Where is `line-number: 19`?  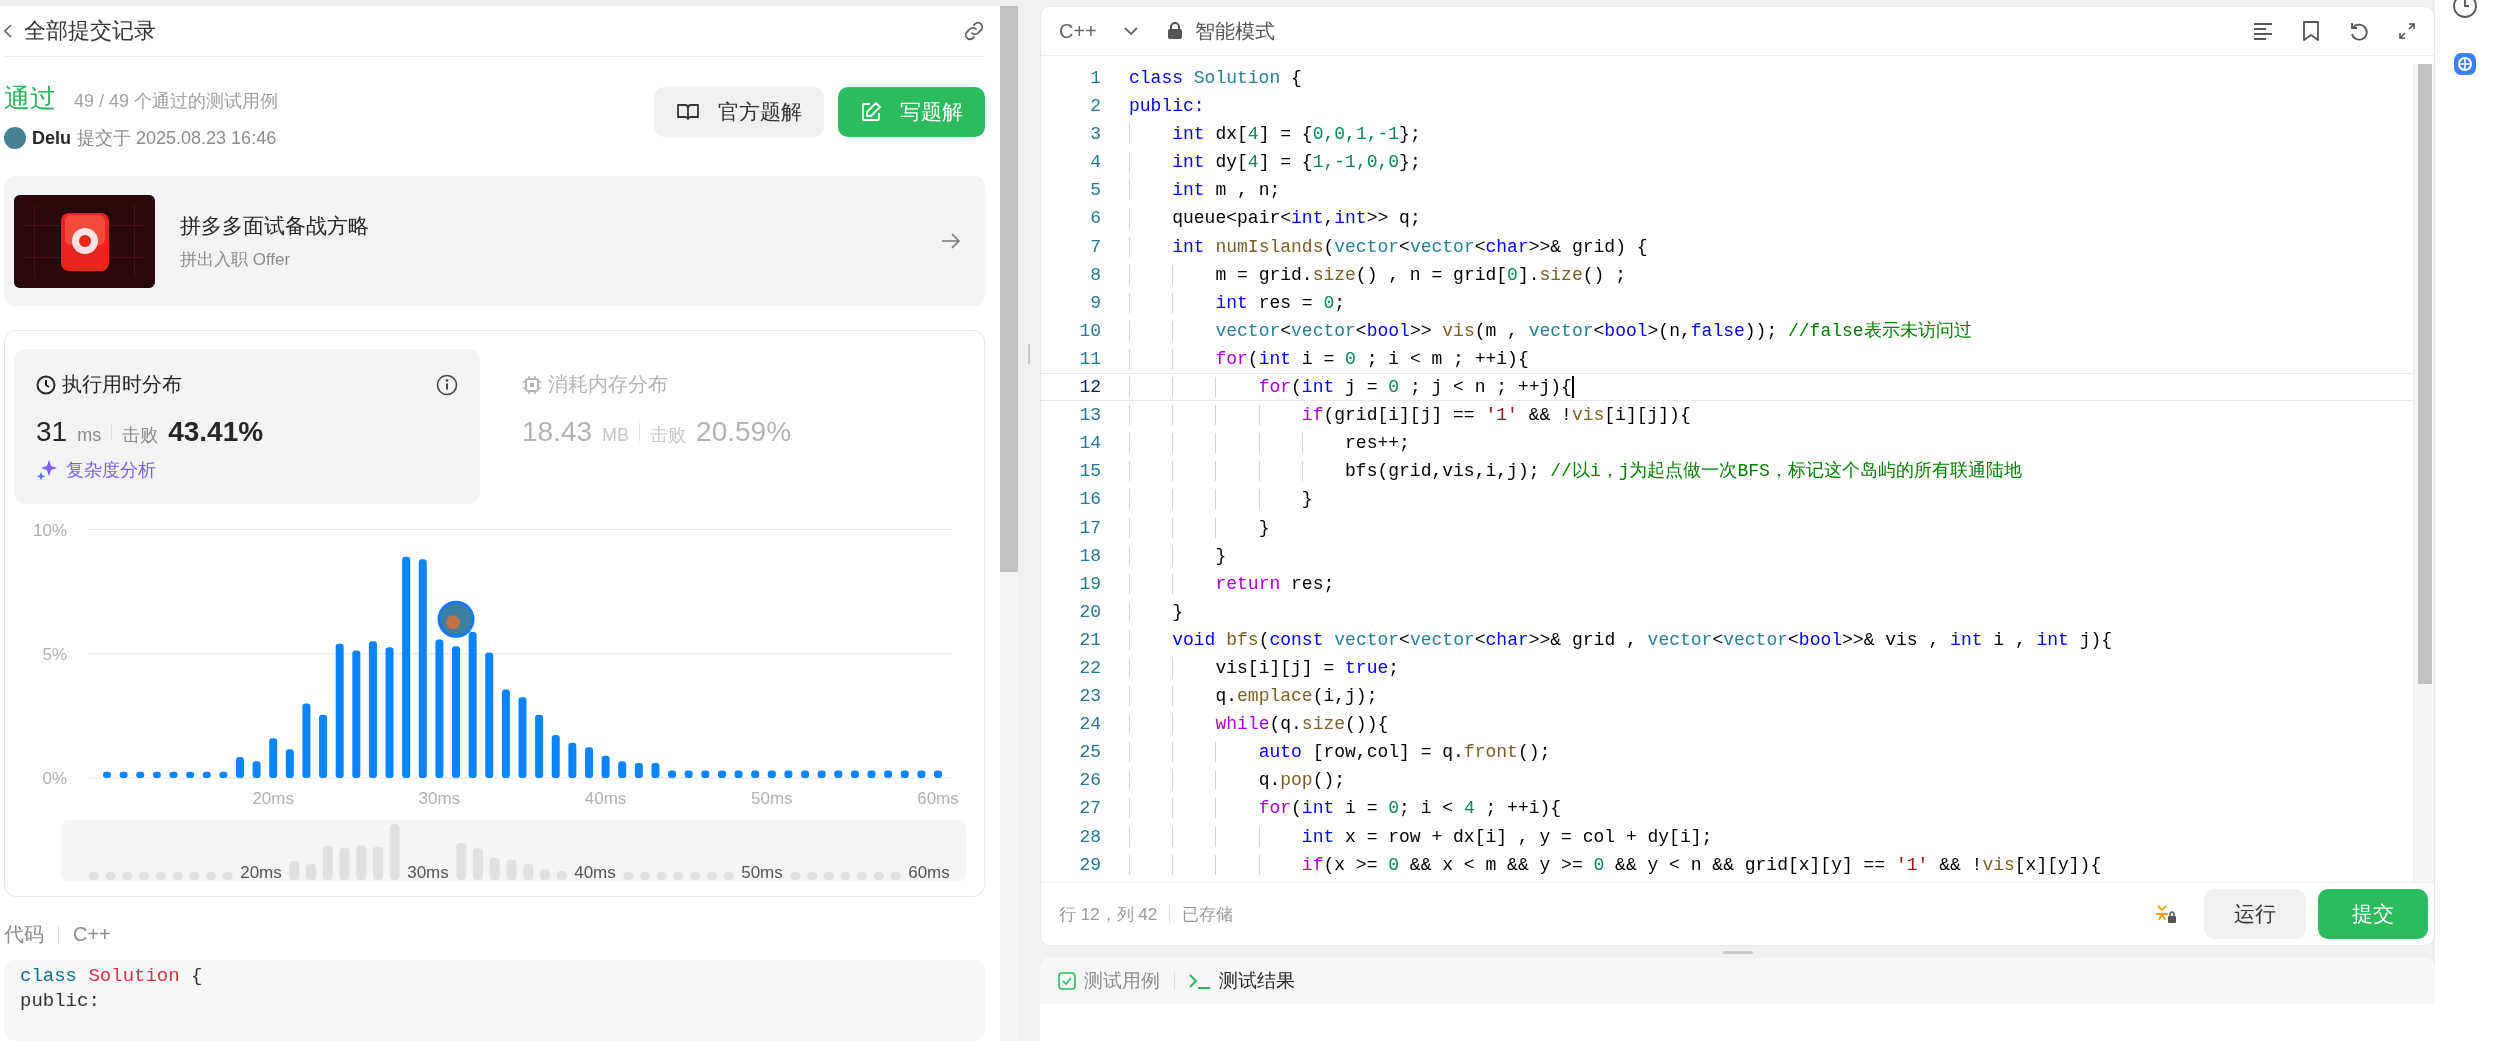 line-number: 19 is located at coordinates (1089, 584).